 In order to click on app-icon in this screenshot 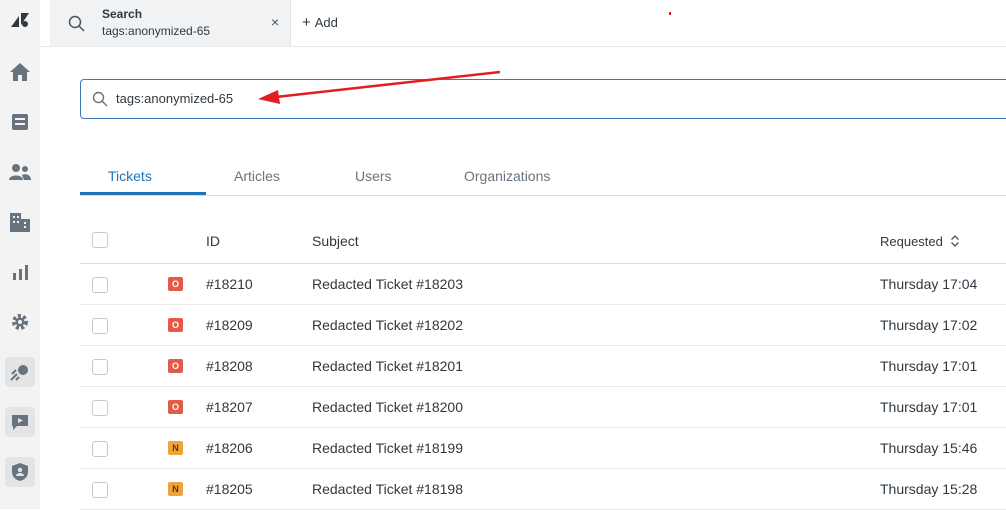, I will do `click(20, 372)`.